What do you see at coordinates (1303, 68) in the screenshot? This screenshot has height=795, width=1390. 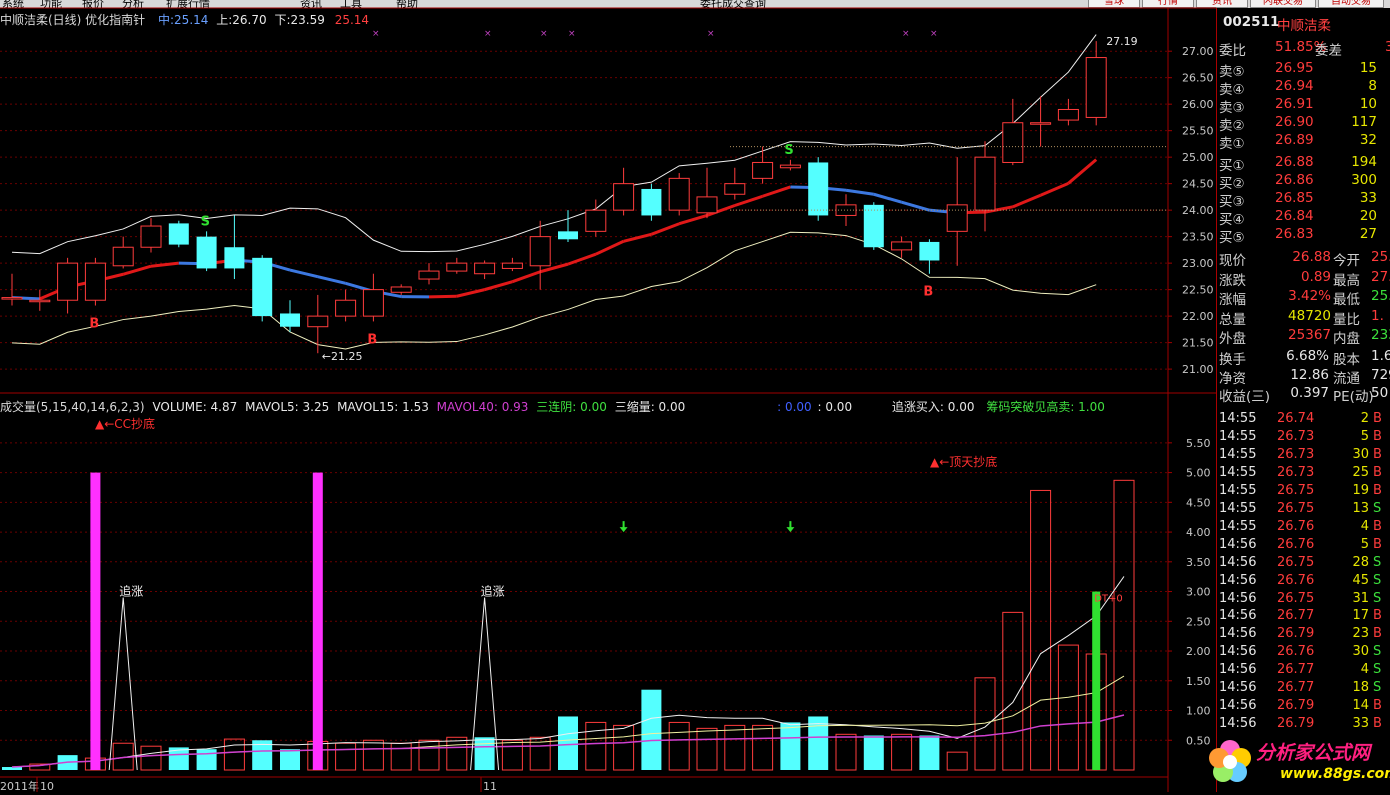 I see `sell-level-5: 卖⑤ 26.95 15` at bounding box center [1303, 68].